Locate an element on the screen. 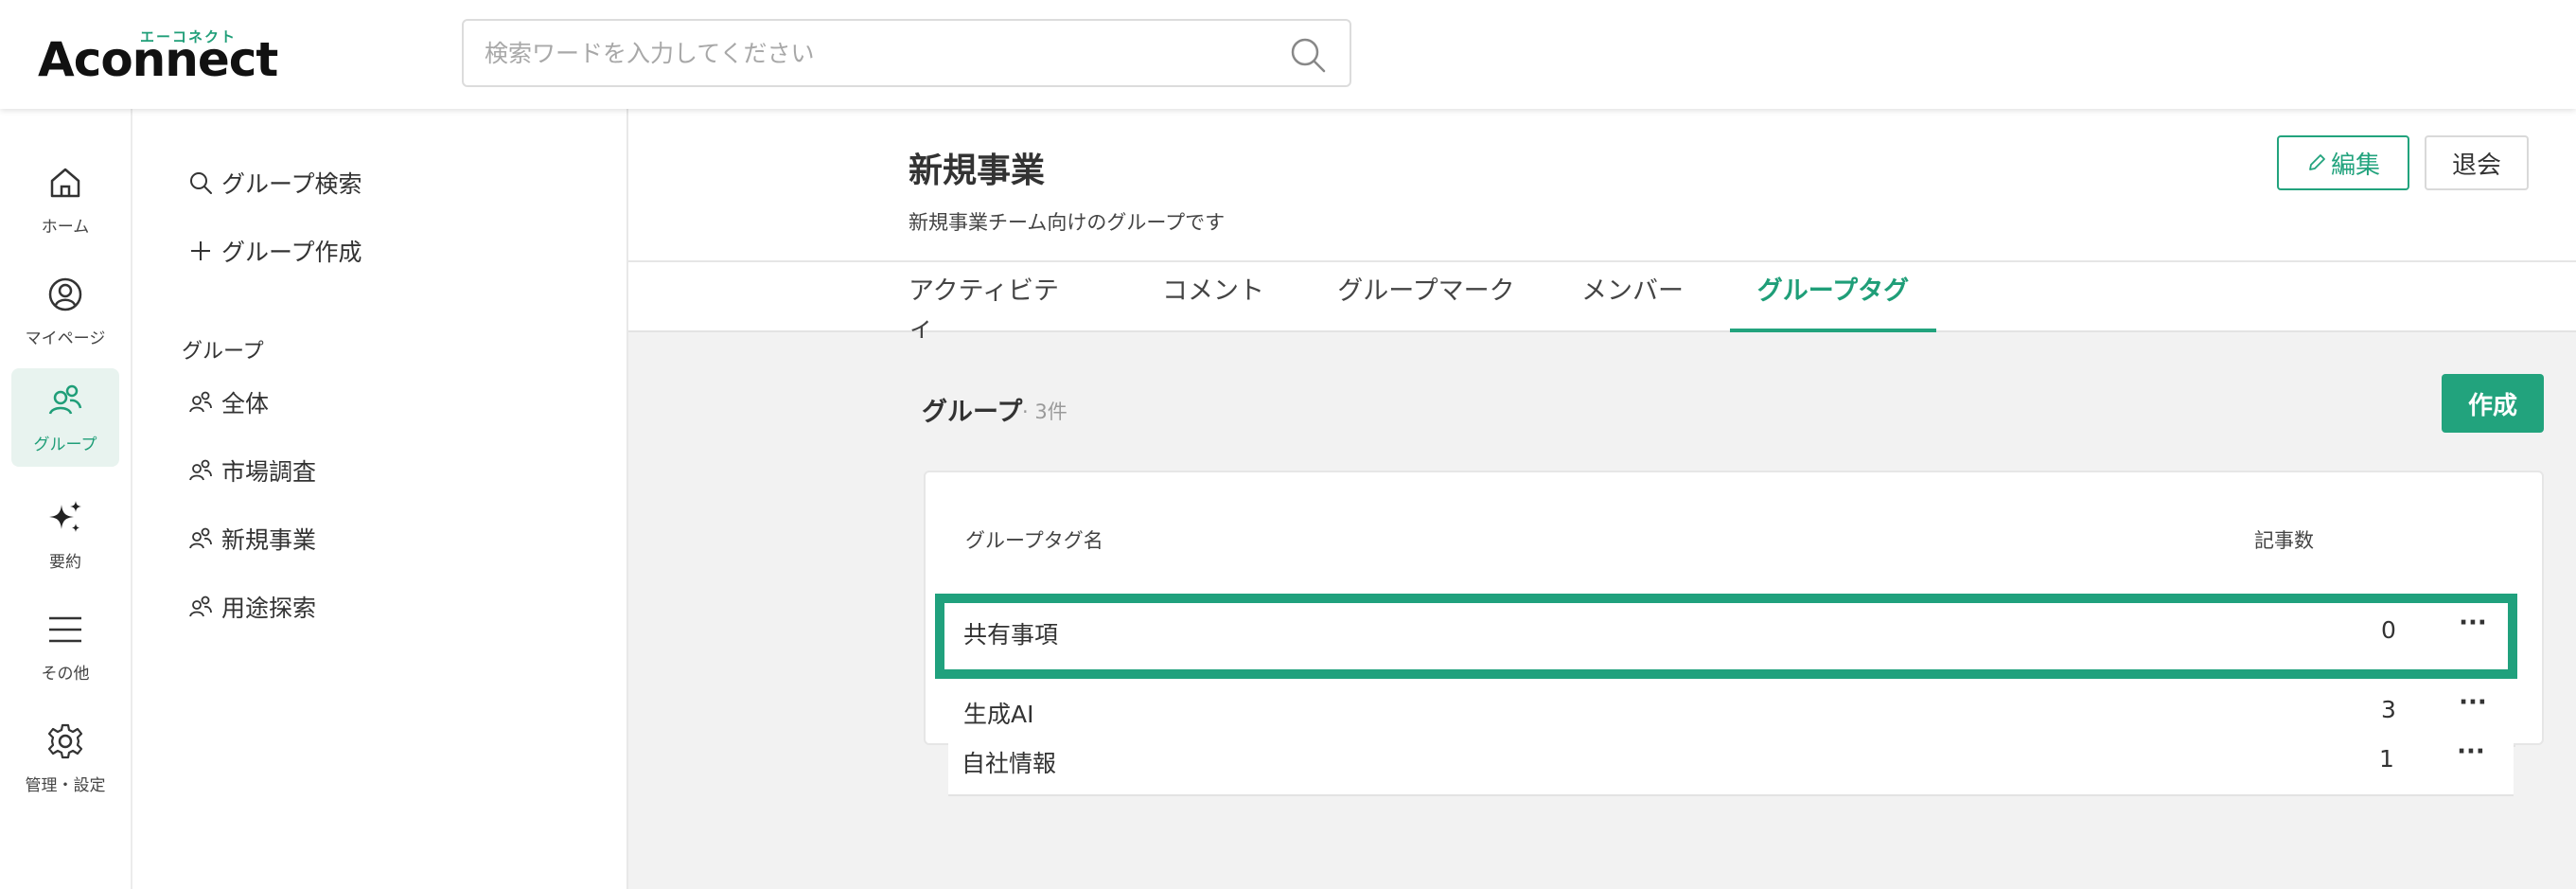 The width and height of the screenshot is (2576, 889). group-item-label: 新規事業 is located at coordinates (269, 540).